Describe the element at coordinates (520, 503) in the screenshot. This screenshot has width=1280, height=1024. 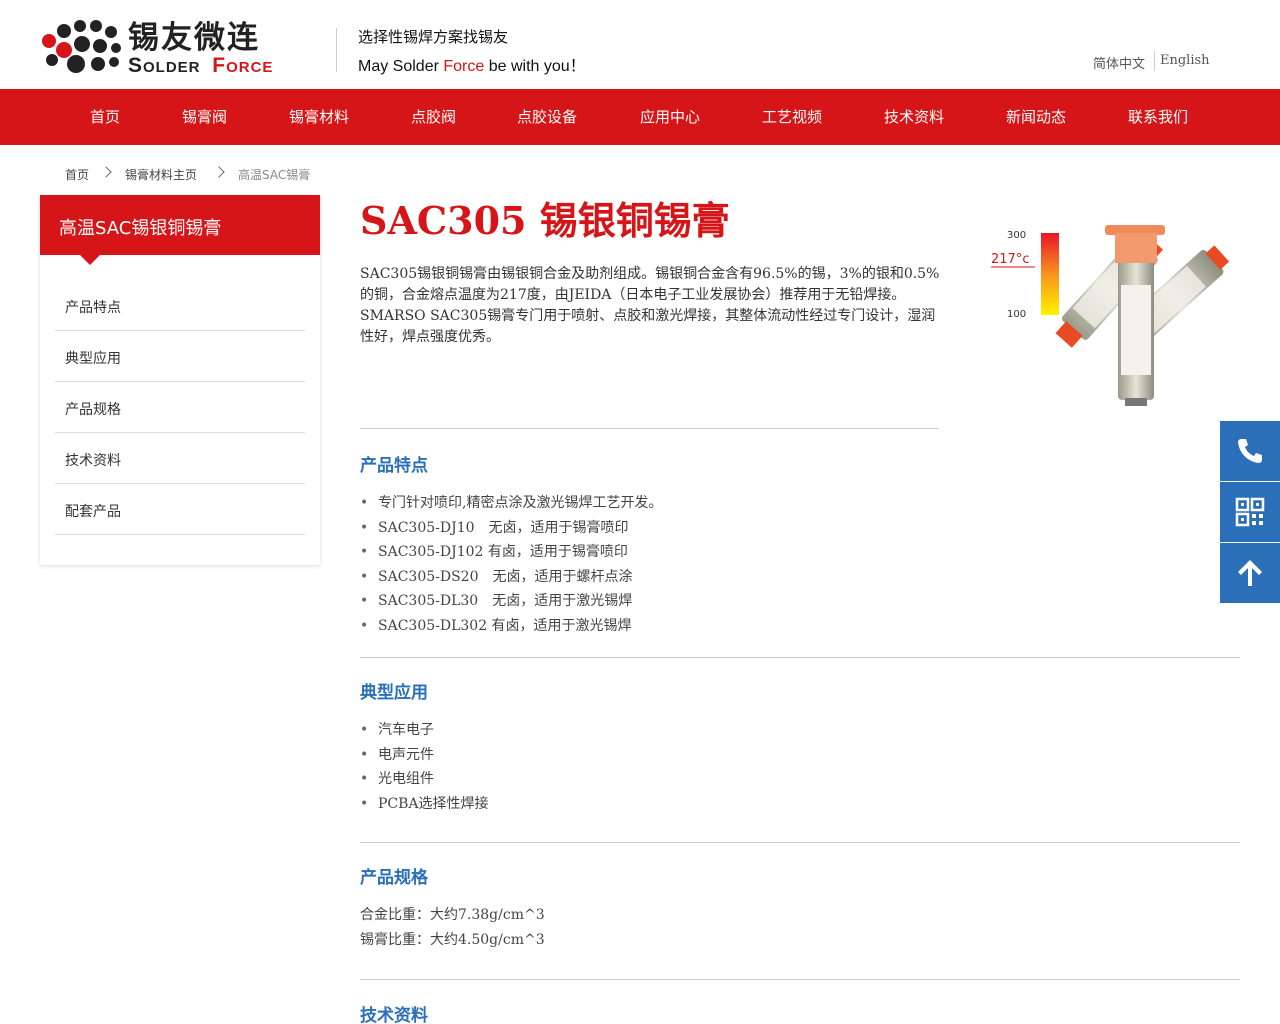
I see `list-item-text: 专门针对喷印,精密点涂及激光锡焊工艺开发。` at that location.